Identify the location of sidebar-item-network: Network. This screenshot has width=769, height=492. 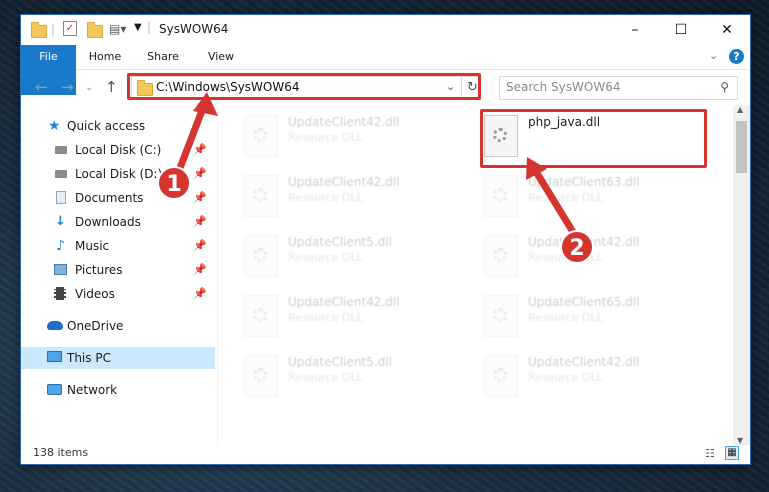
(118, 390).